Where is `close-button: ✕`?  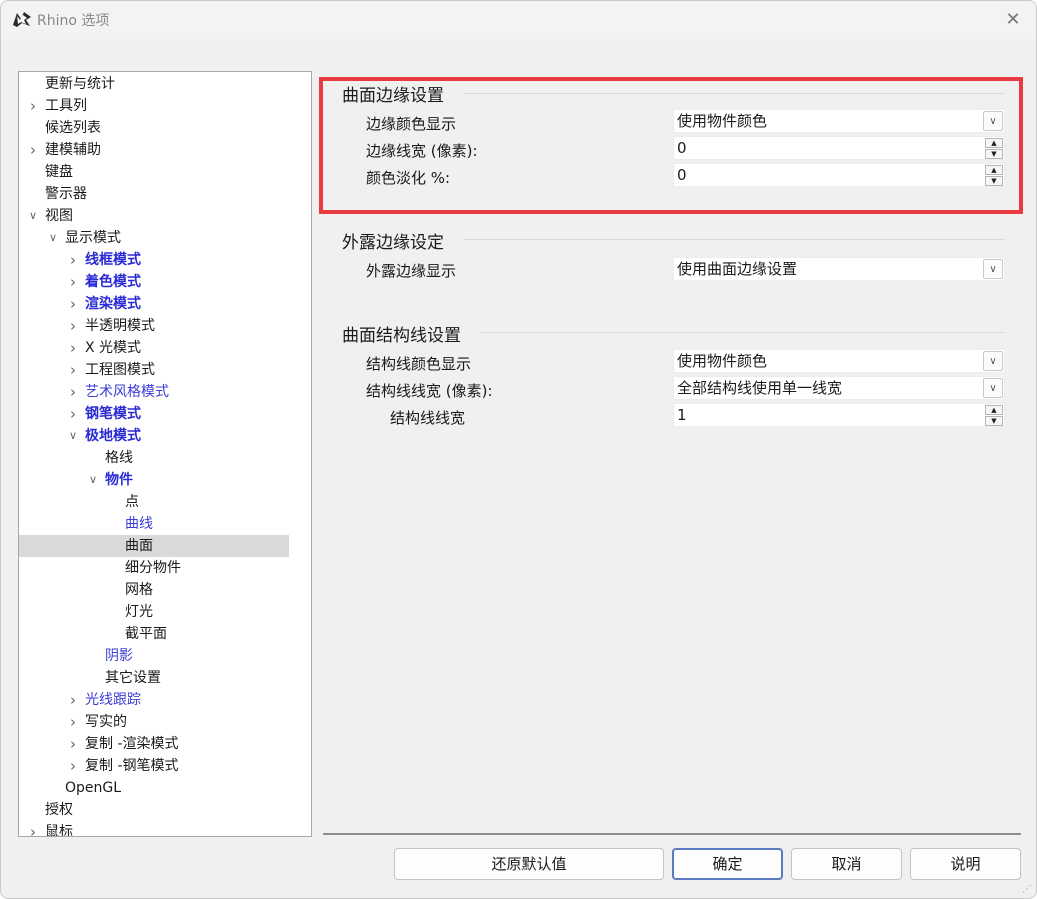
close-button: ✕ is located at coordinates (1013, 20).